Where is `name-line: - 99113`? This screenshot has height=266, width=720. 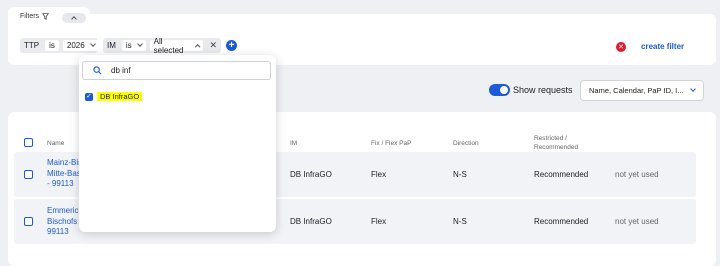
name-line: - 99113 is located at coordinates (60, 183).